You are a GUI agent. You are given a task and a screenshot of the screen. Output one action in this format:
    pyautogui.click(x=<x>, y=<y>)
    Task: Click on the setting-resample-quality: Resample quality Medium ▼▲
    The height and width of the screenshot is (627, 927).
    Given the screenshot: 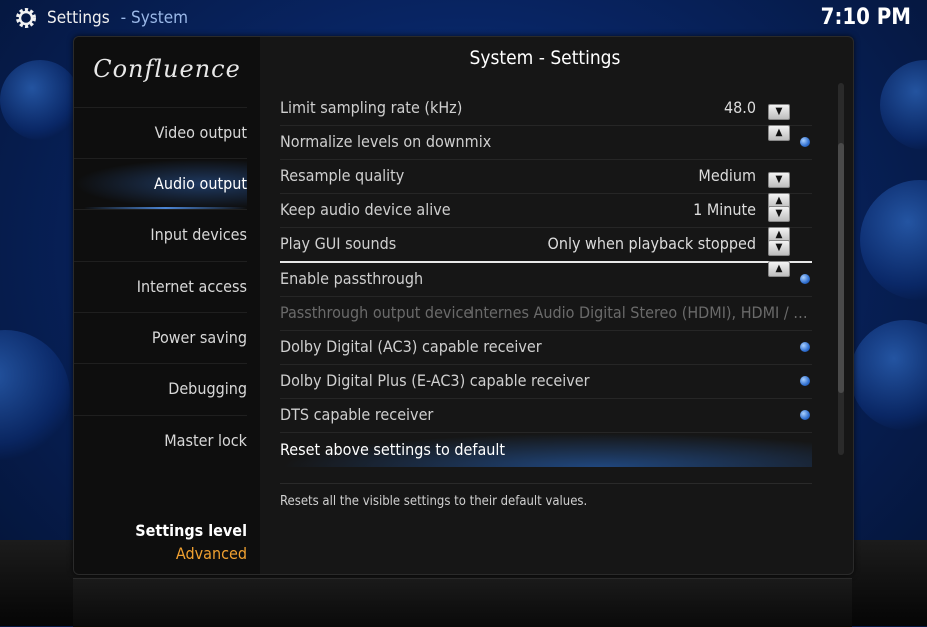 What is the action you would take?
    pyautogui.click(x=546, y=184)
    